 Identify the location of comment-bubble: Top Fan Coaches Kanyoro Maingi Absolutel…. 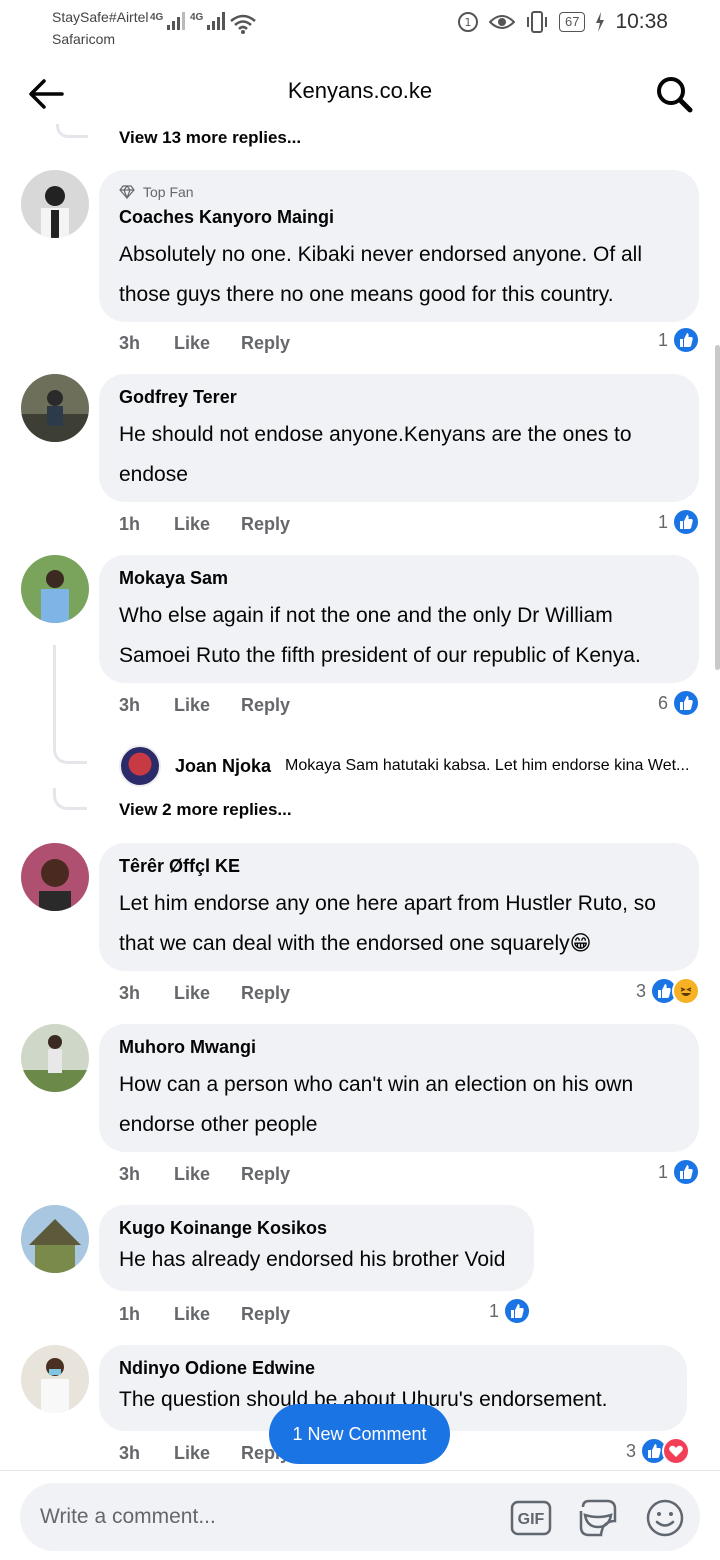
(399, 246).